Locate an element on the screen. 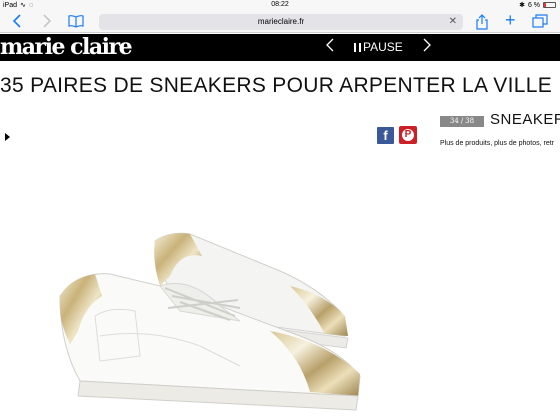  slide-total: 38 is located at coordinates (470, 121).